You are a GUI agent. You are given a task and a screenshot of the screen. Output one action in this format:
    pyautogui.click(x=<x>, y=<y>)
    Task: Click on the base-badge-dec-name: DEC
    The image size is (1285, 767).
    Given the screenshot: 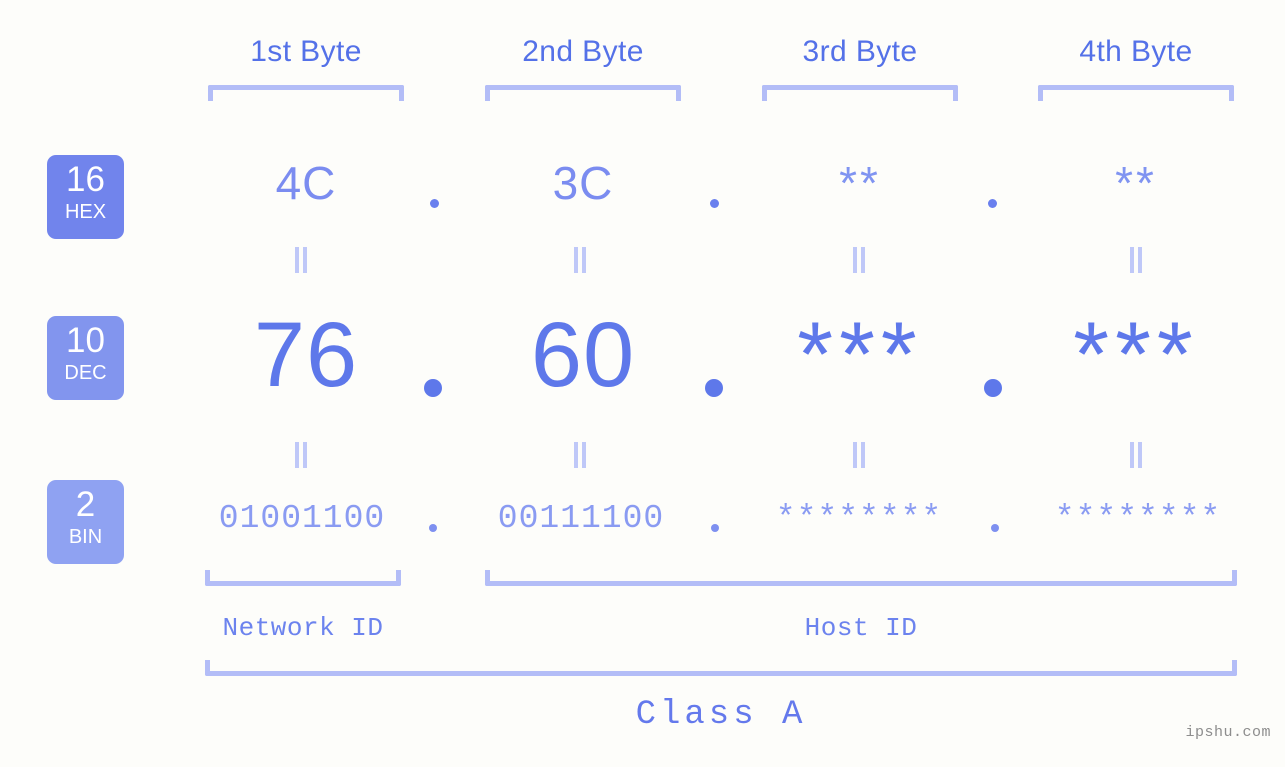 What is the action you would take?
    pyautogui.click(x=85, y=373)
    